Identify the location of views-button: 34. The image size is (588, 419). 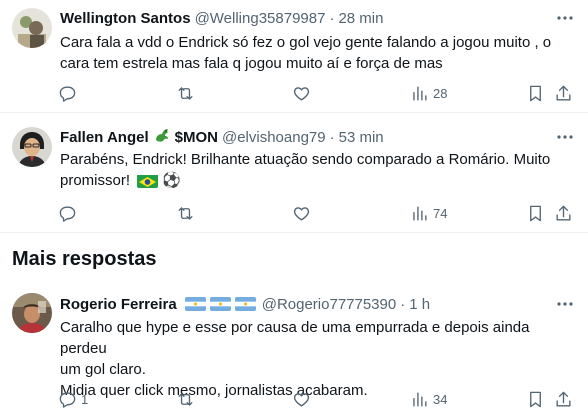
(428, 399).